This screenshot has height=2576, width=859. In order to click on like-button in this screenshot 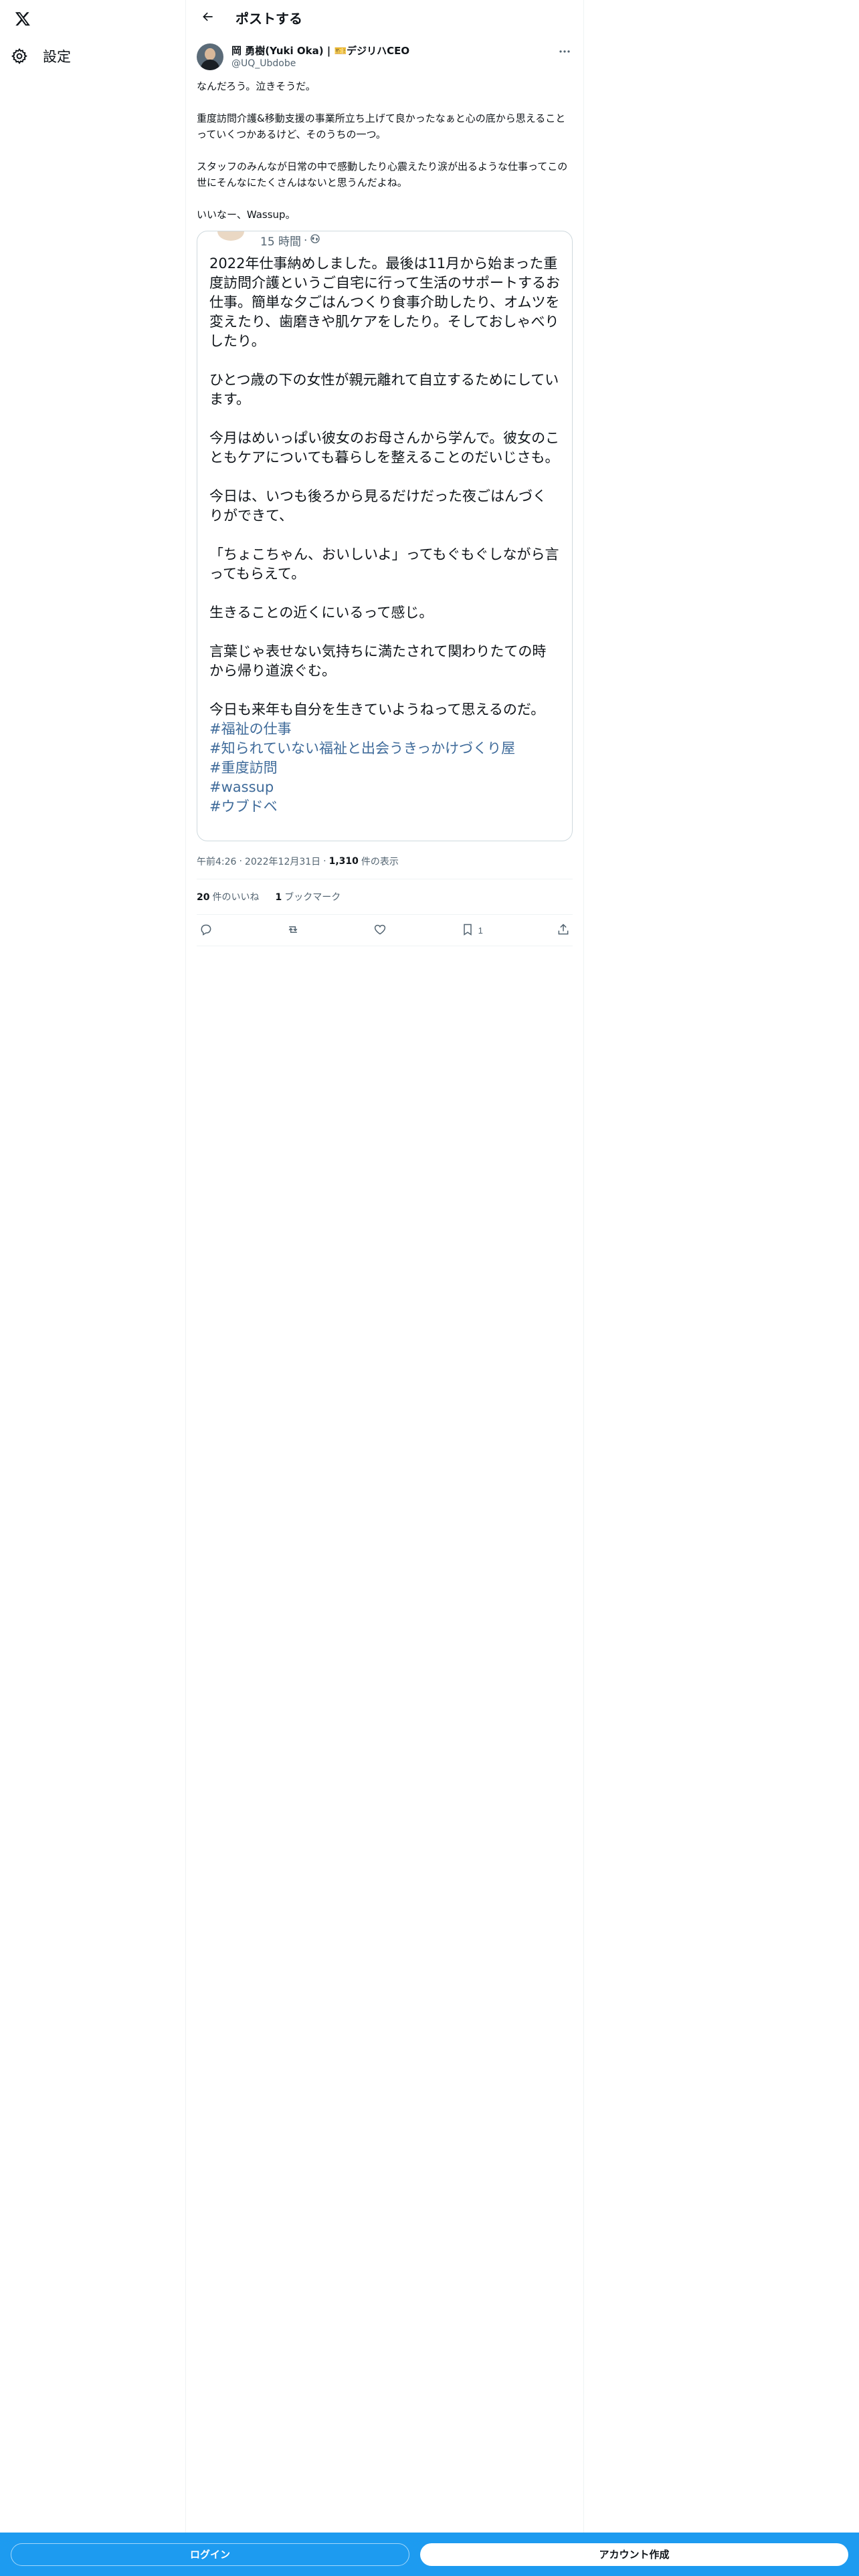, I will do `click(380, 930)`.